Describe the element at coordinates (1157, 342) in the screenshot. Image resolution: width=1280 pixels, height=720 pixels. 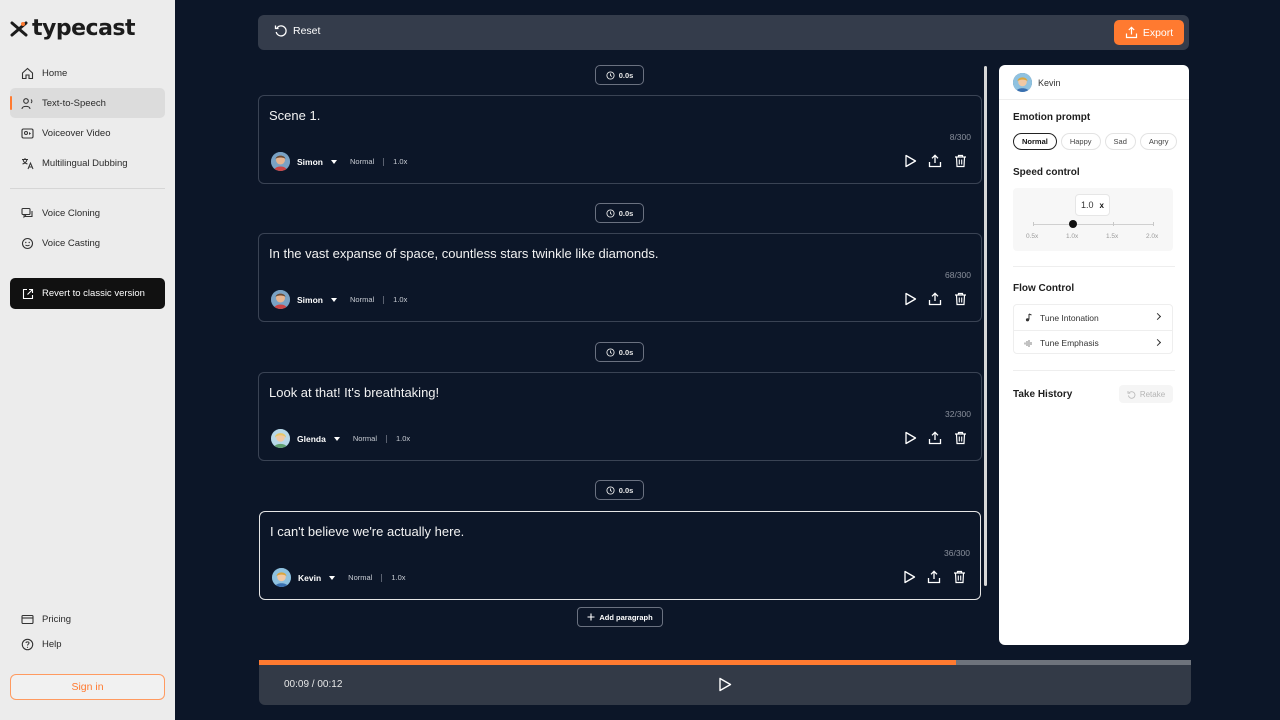
I see `chevron-right-icon` at that location.